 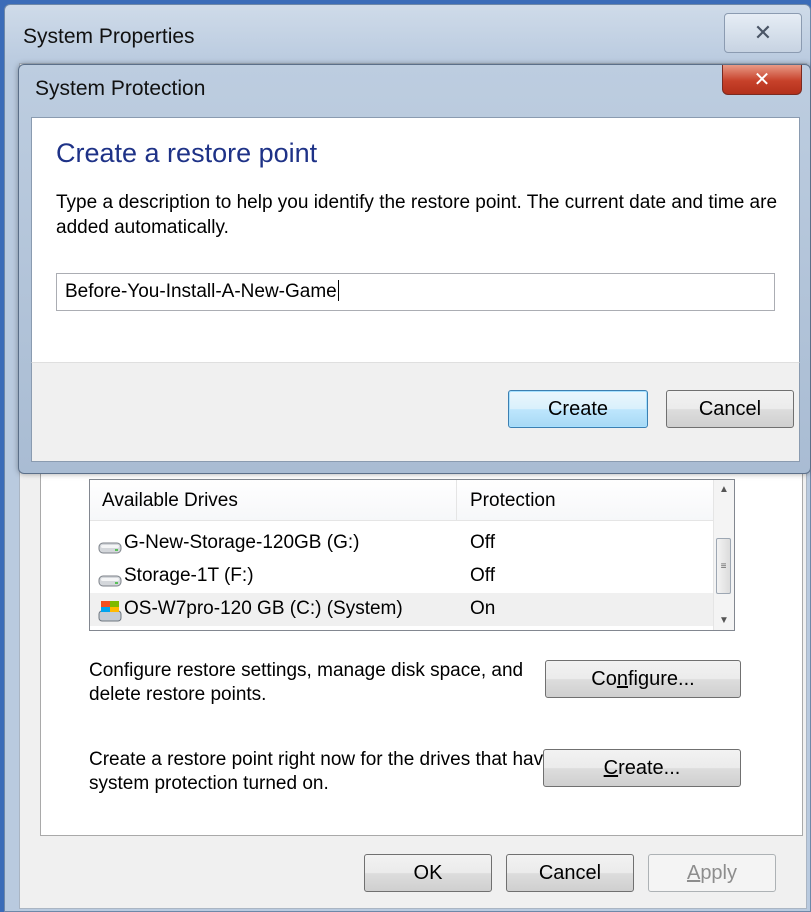 I want to click on create-button-mnemonic: C, so click(x=611, y=767).